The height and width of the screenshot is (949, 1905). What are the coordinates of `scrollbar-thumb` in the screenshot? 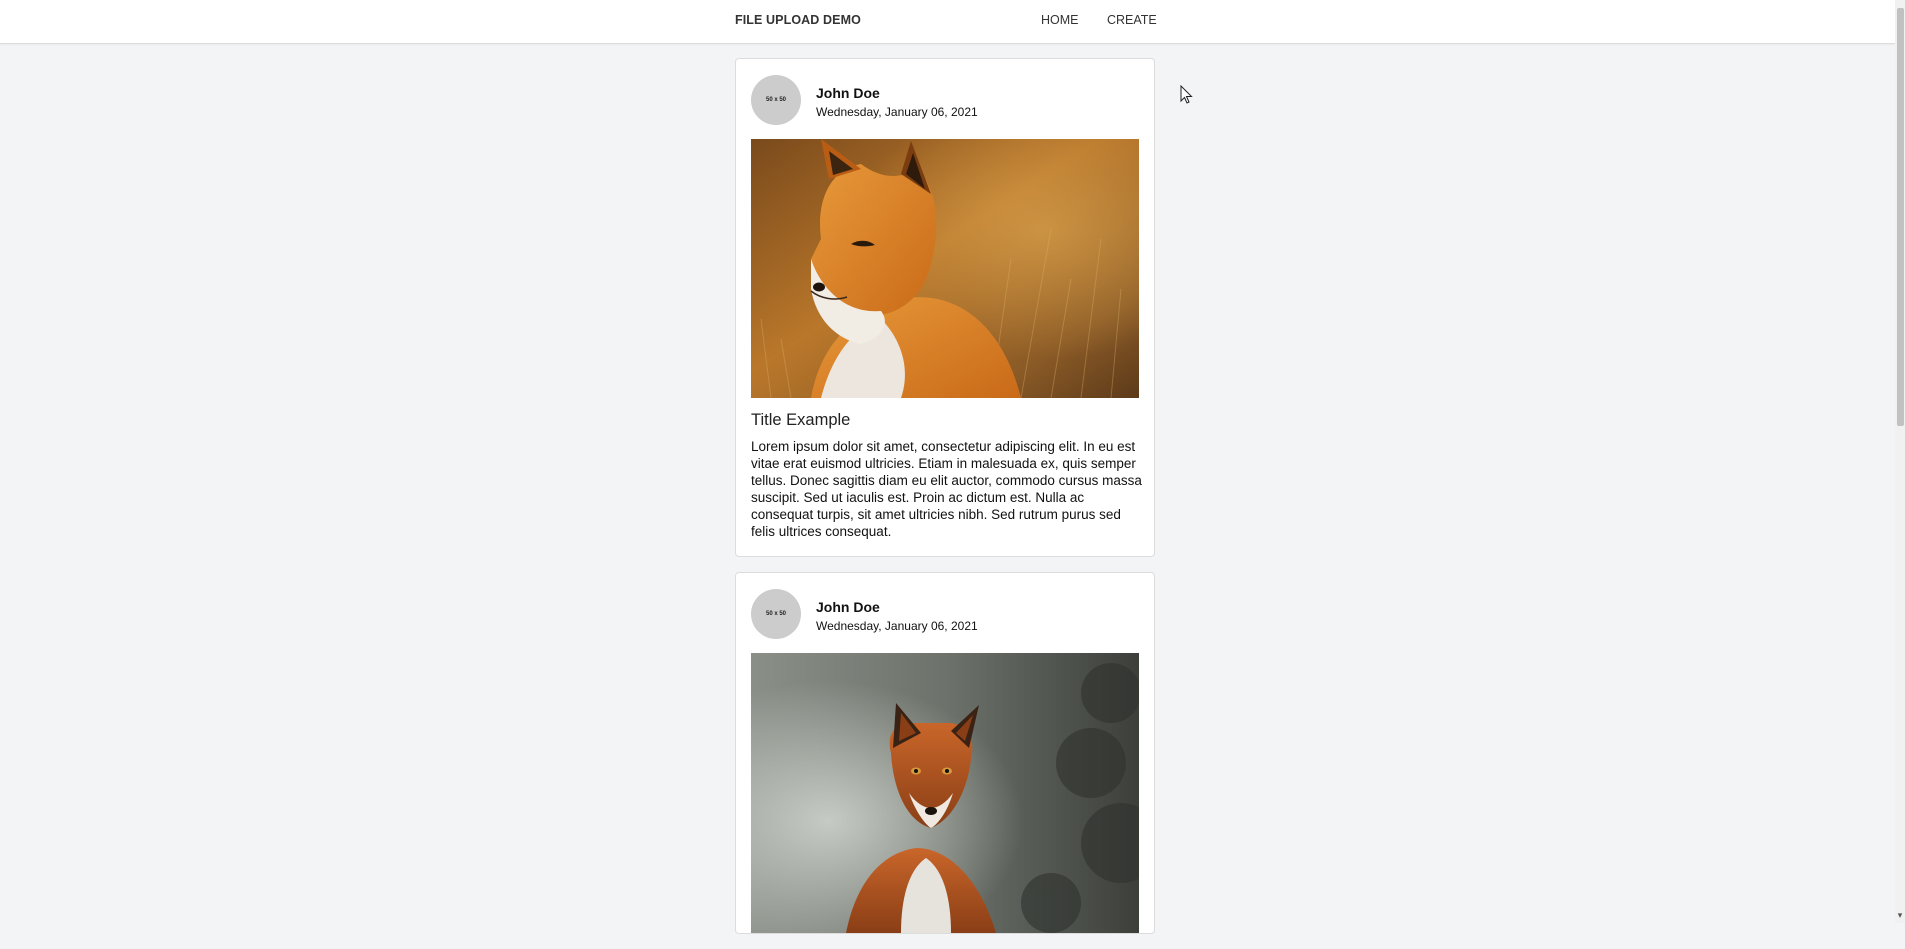 It's located at (1900, 217).